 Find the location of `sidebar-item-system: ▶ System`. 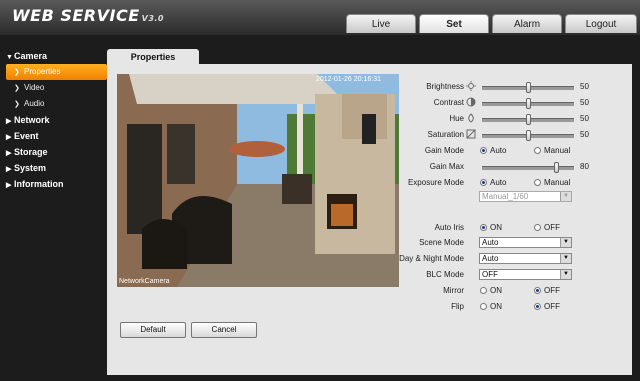

sidebar-item-system: ▶ System is located at coordinates (53, 168).